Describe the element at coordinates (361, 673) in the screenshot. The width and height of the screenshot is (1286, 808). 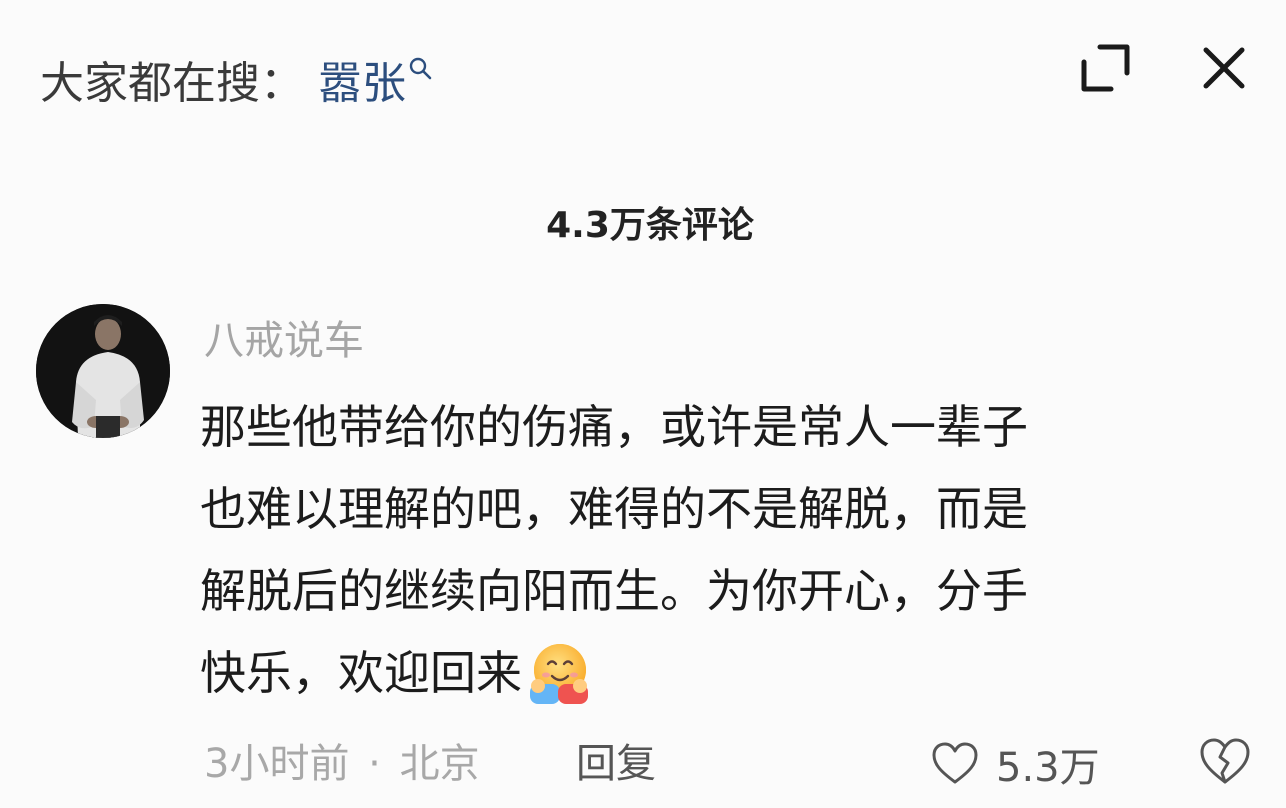
I see `comment-text-line: 快乐，欢迎回来` at that location.